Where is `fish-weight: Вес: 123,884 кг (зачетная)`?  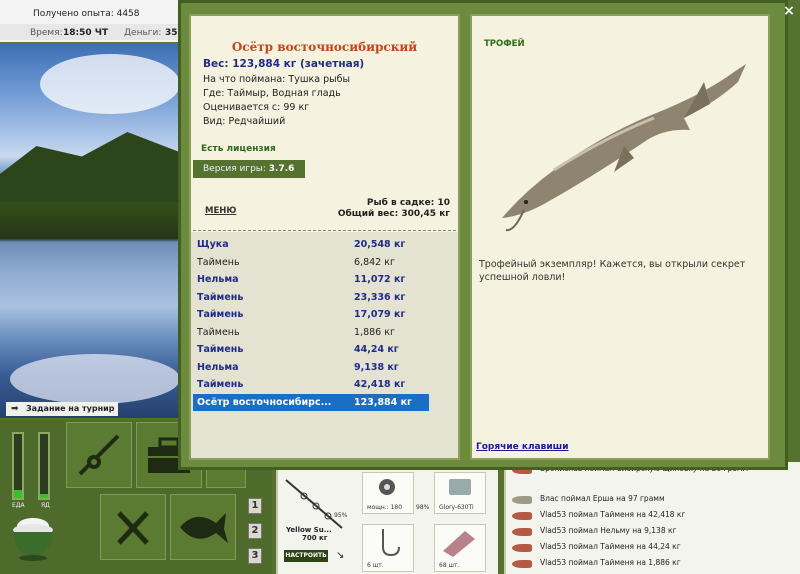
fish-weight: Вес: 123,884 кг (зачетная) is located at coordinates (284, 64).